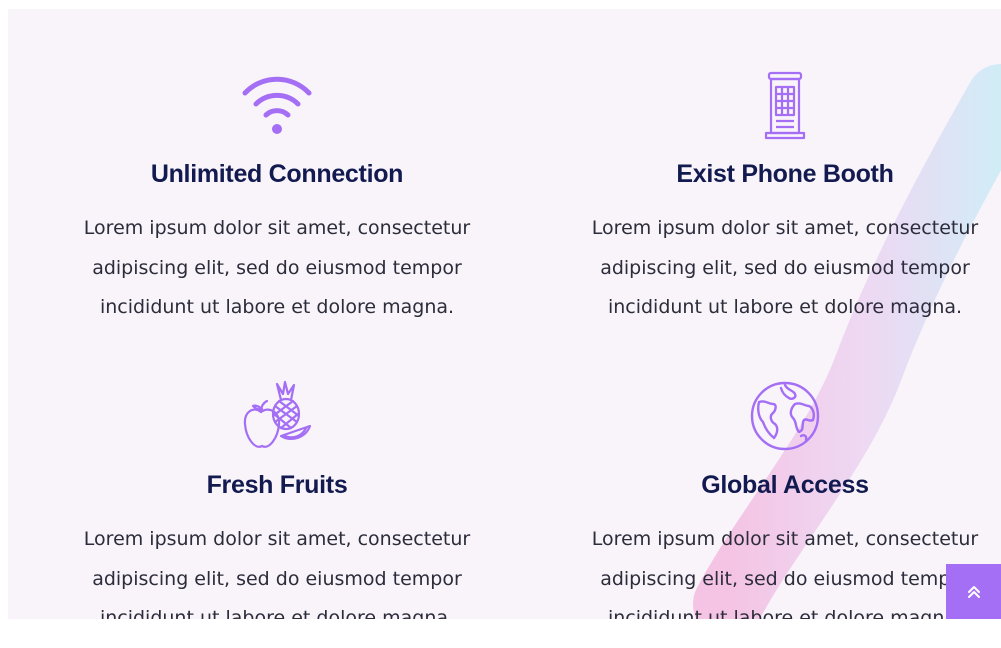  What do you see at coordinates (277, 485) in the screenshot?
I see `feature-title: Fresh Fruits` at bounding box center [277, 485].